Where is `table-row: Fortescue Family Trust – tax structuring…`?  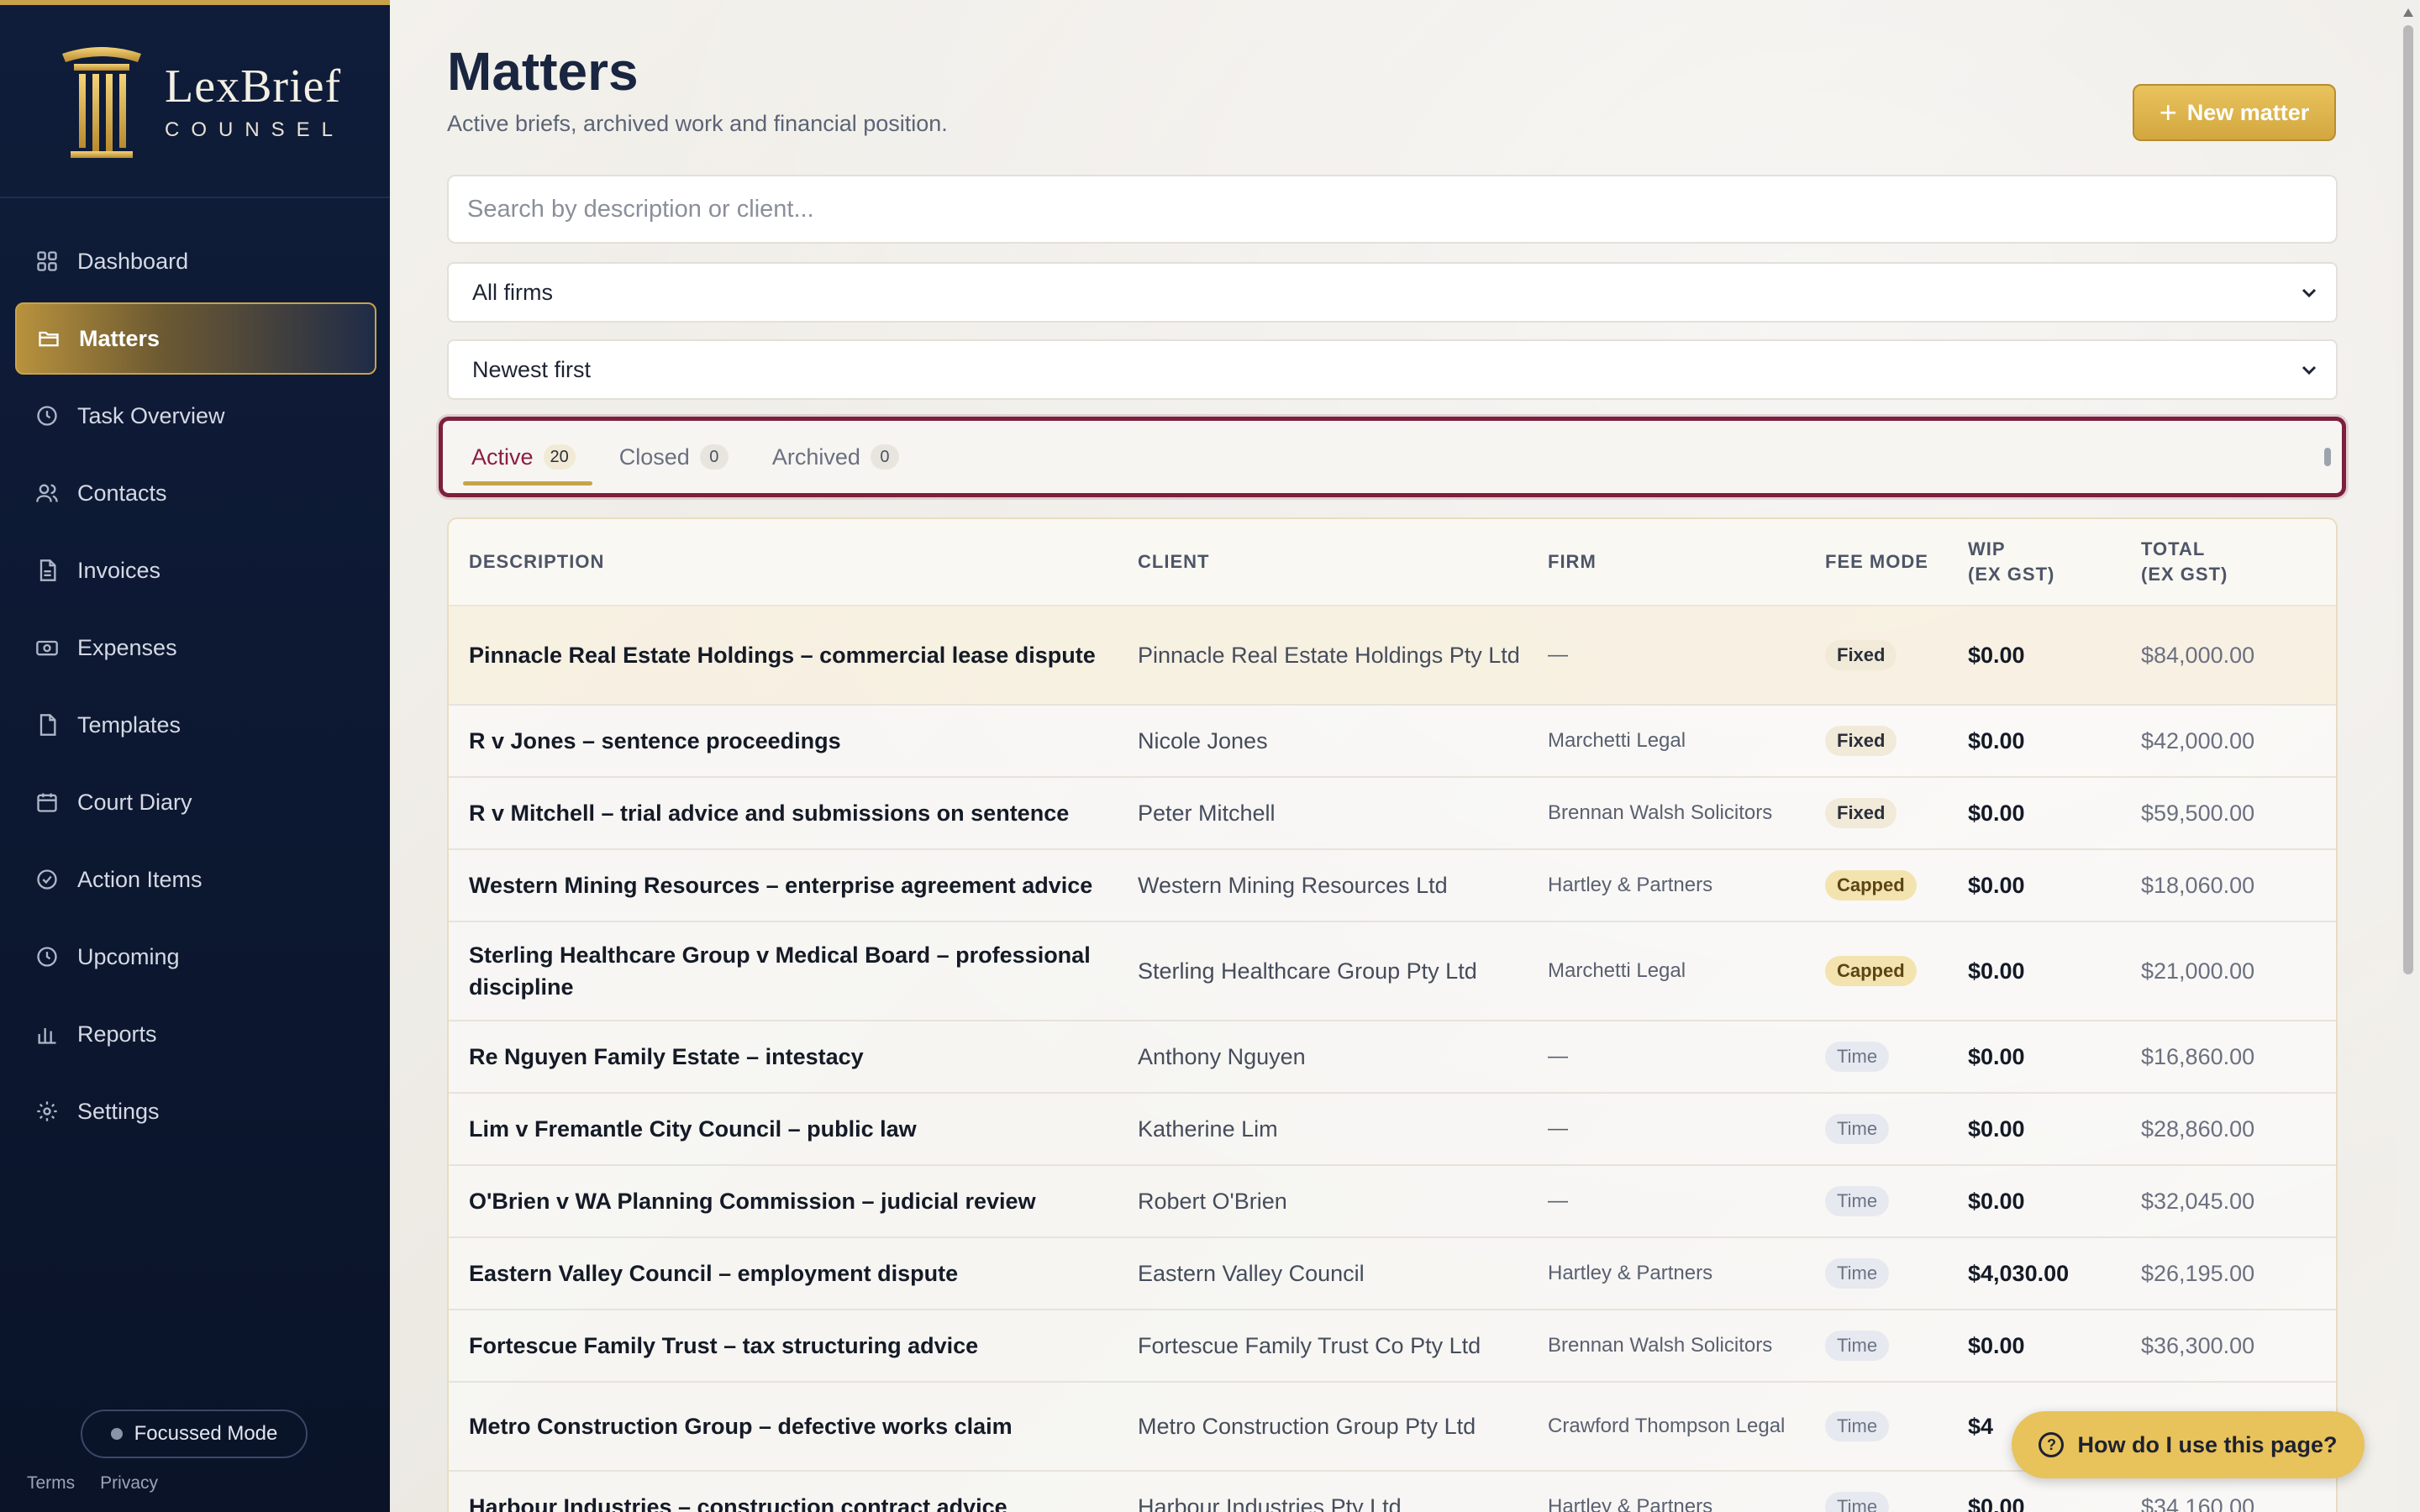
table-row: Fortescue Family Trust – tax structuring… is located at coordinates (1392, 1346).